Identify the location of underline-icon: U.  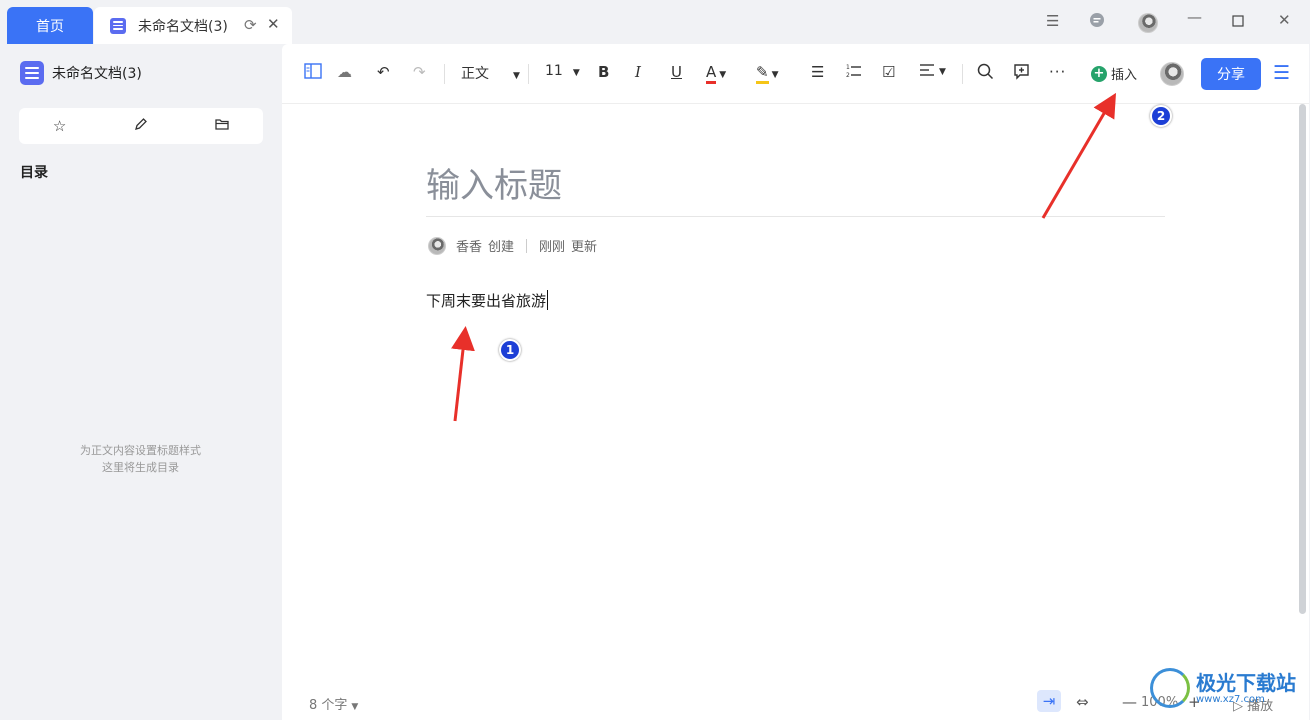
(676, 72).